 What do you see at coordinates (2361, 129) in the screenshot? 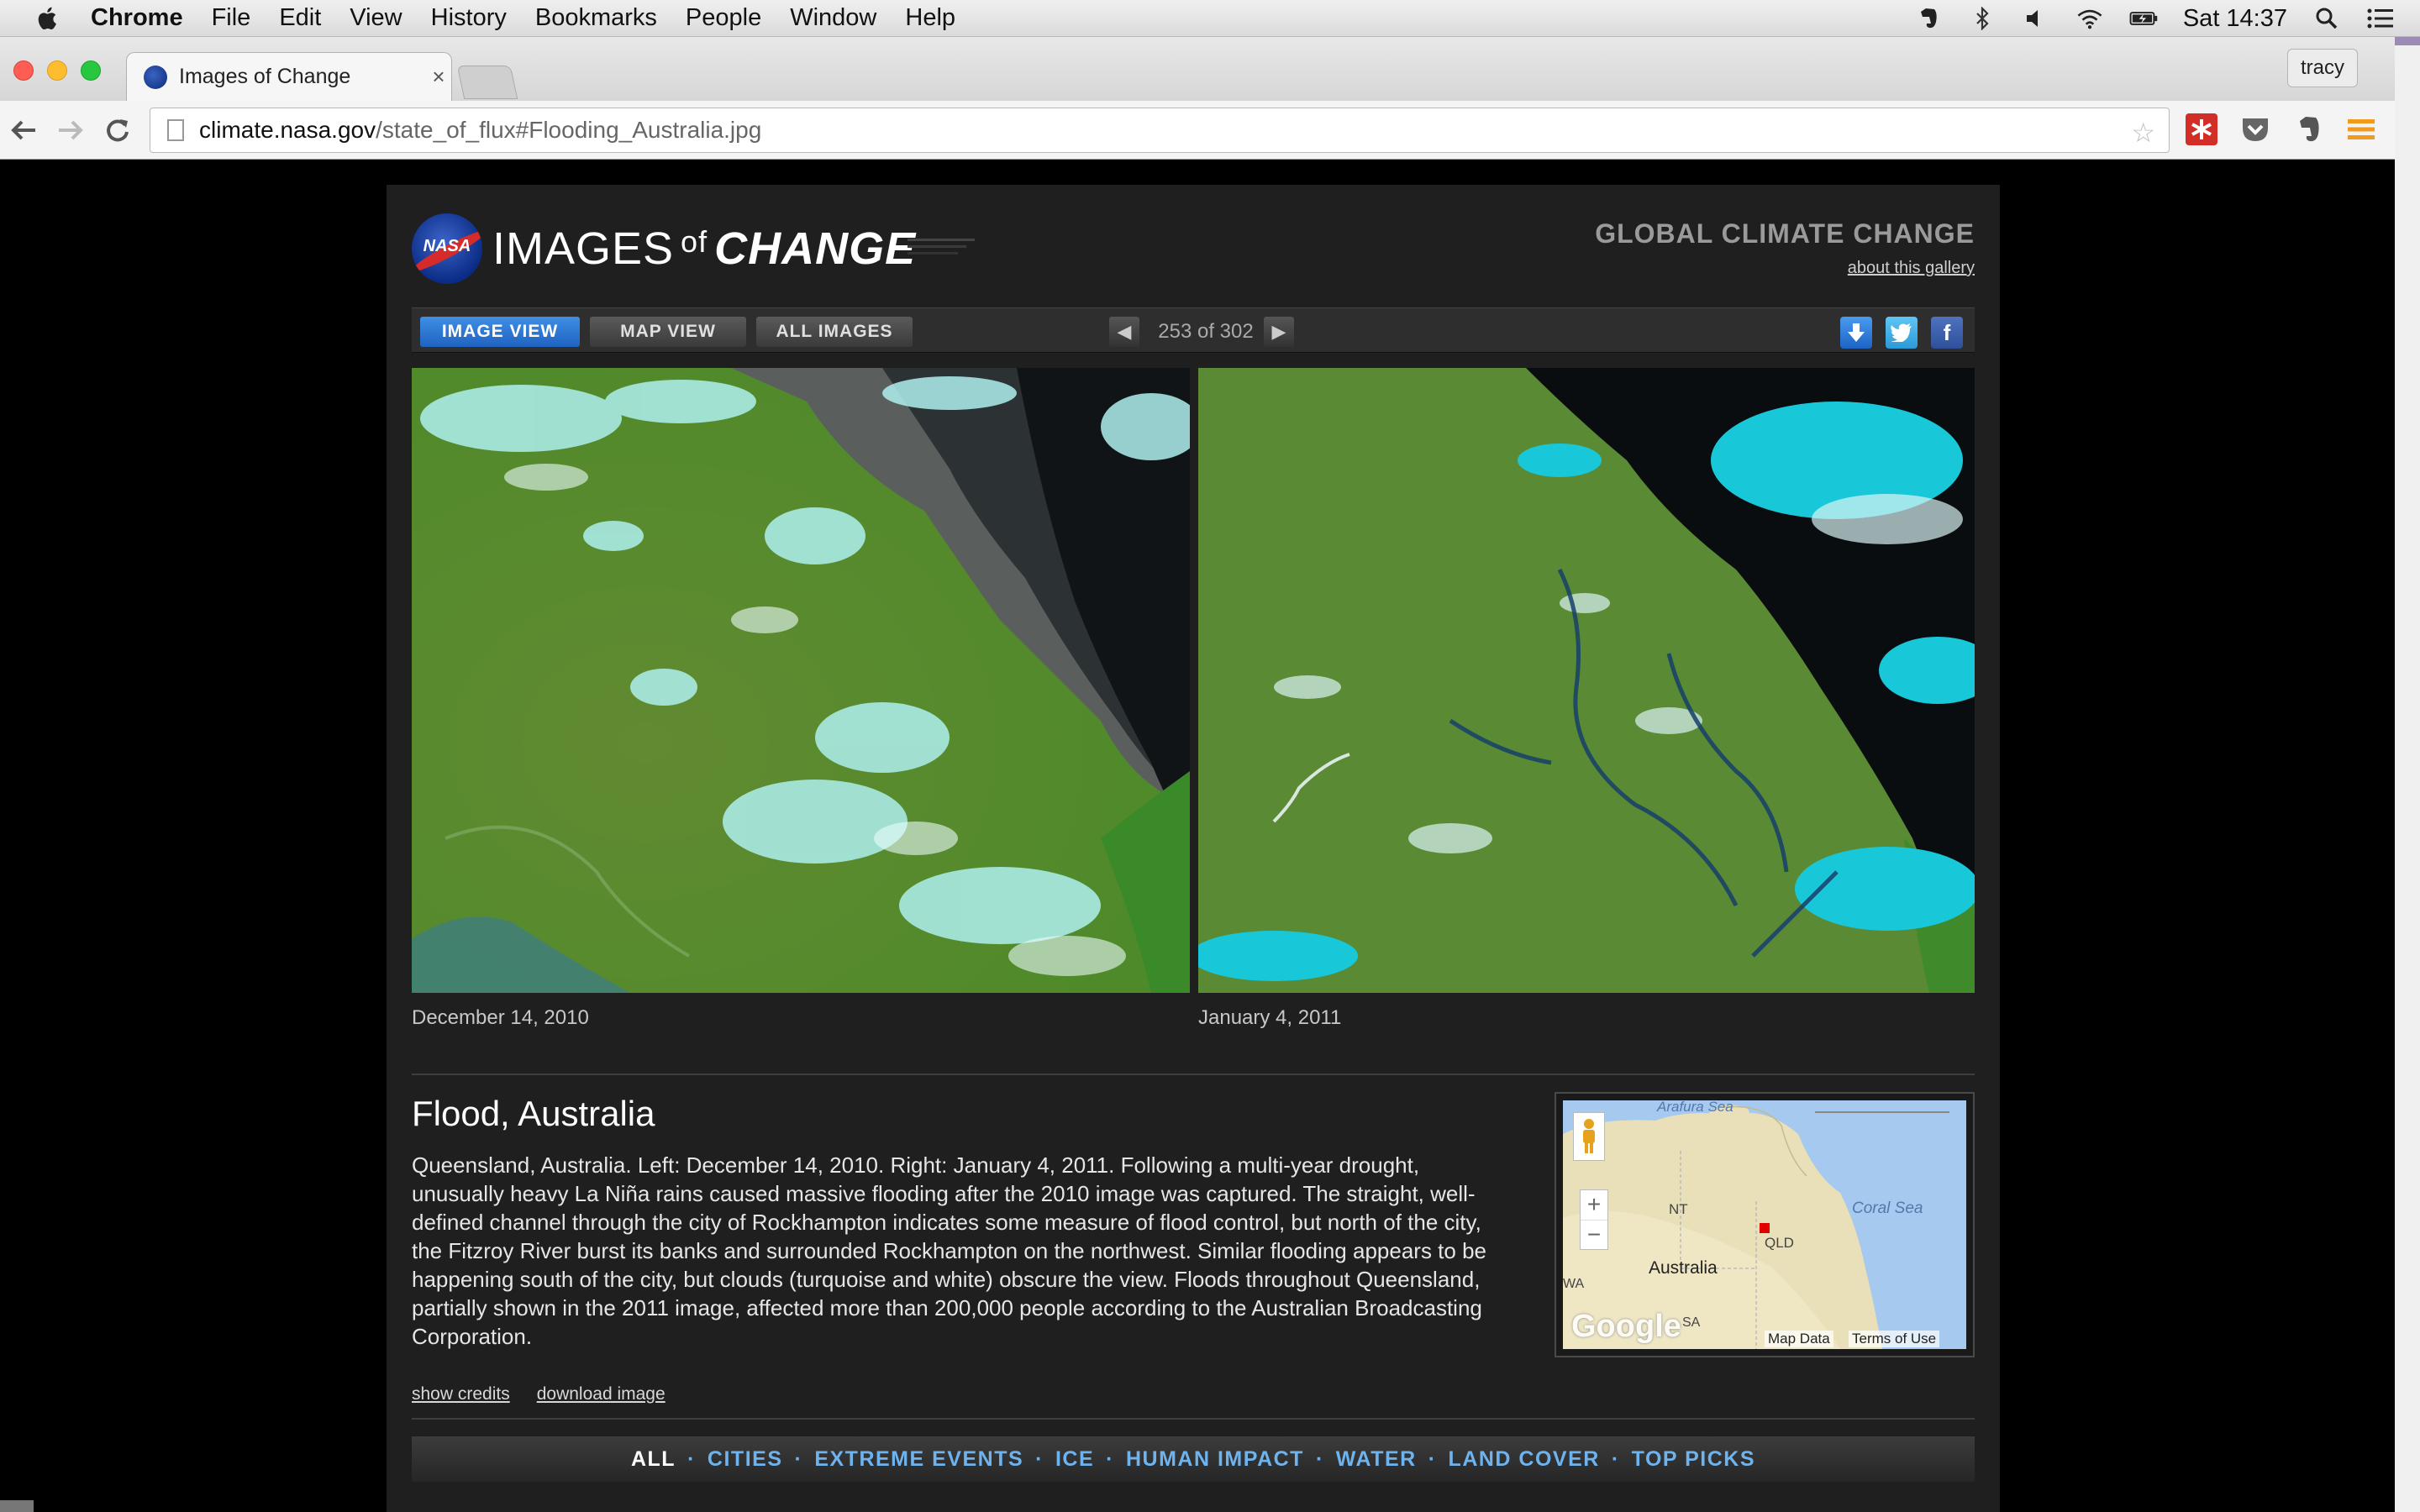
I see `chrome-menu-icon` at bounding box center [2361, 129].